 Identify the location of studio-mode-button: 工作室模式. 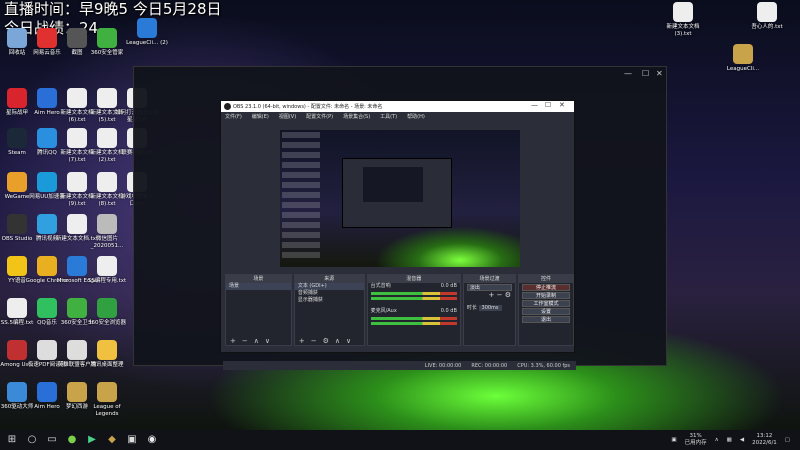
(545, 303).